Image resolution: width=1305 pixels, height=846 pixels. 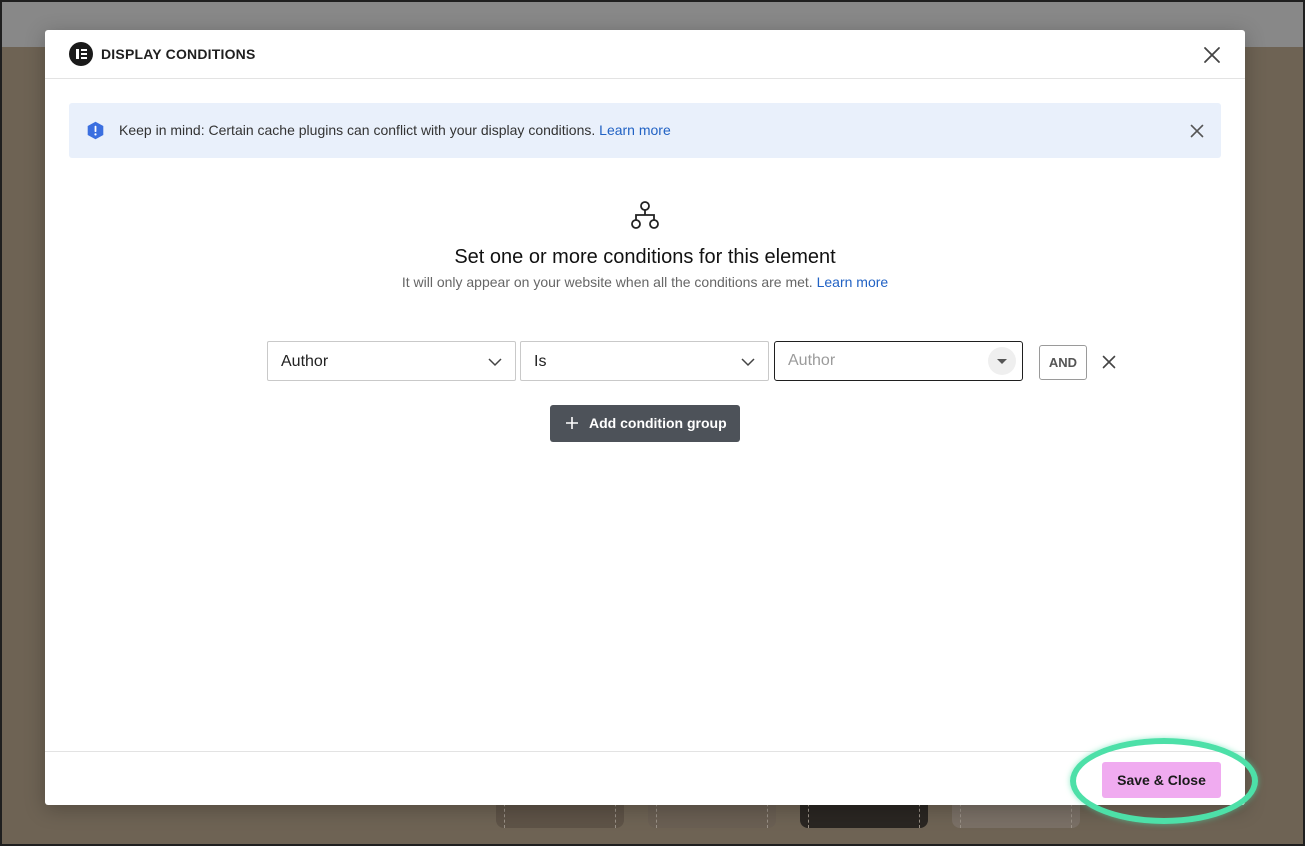 I want to click on add-condition-group-button: Add condition group, so click(x=645, y=423).